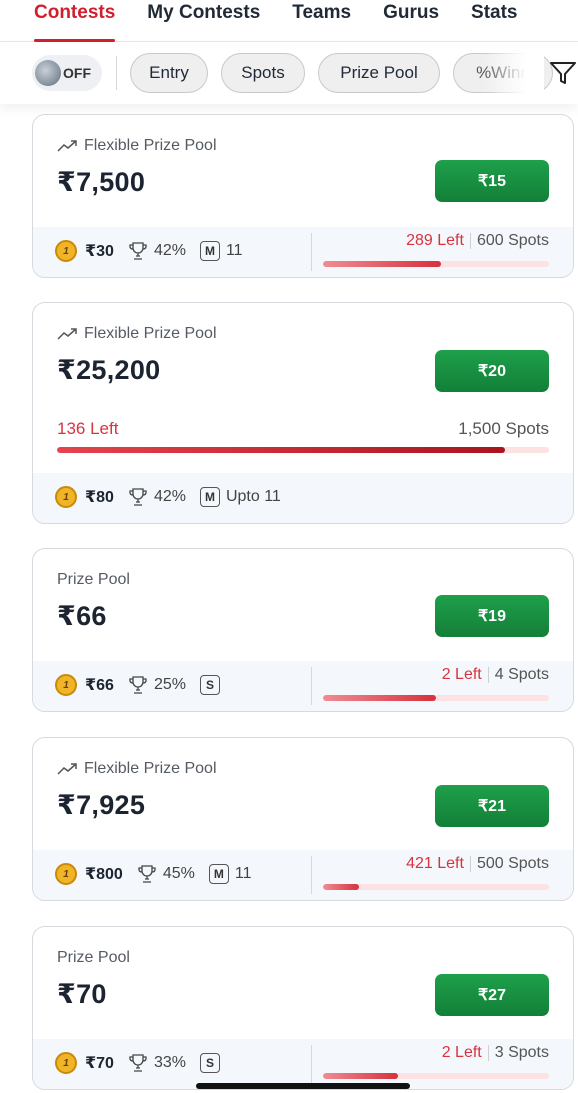 The width and height of the screenshot is (578, 1093). I want to click on first-prize: ₹800, so click(104, 874).